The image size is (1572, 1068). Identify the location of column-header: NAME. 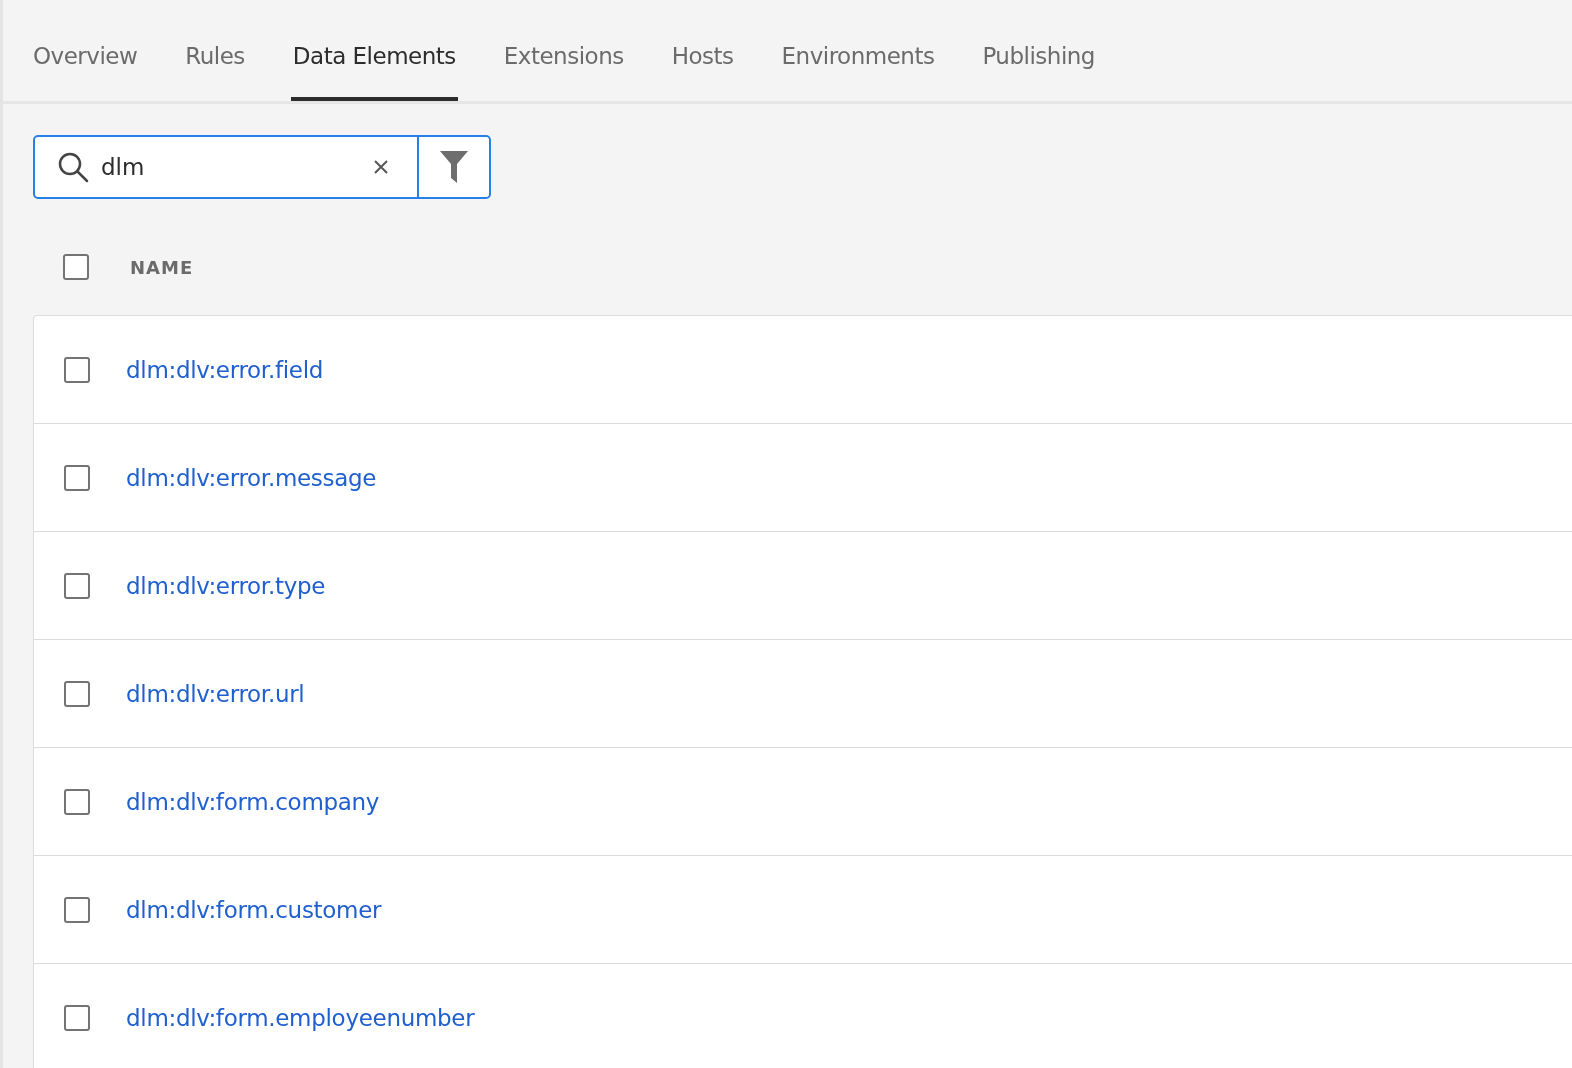
(162, 267).